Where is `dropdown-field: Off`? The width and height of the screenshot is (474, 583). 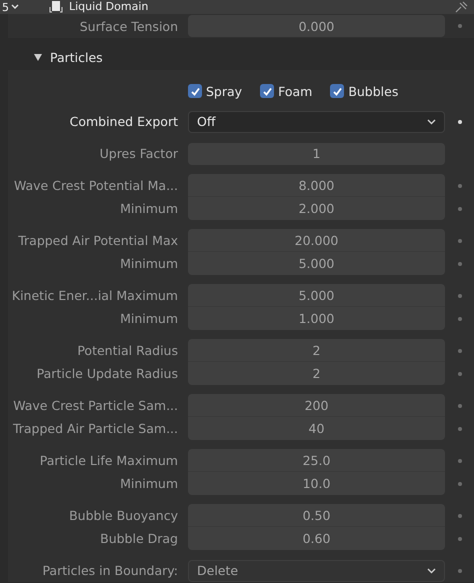 dropdown-field: Off is located at coordinates (316, 121).